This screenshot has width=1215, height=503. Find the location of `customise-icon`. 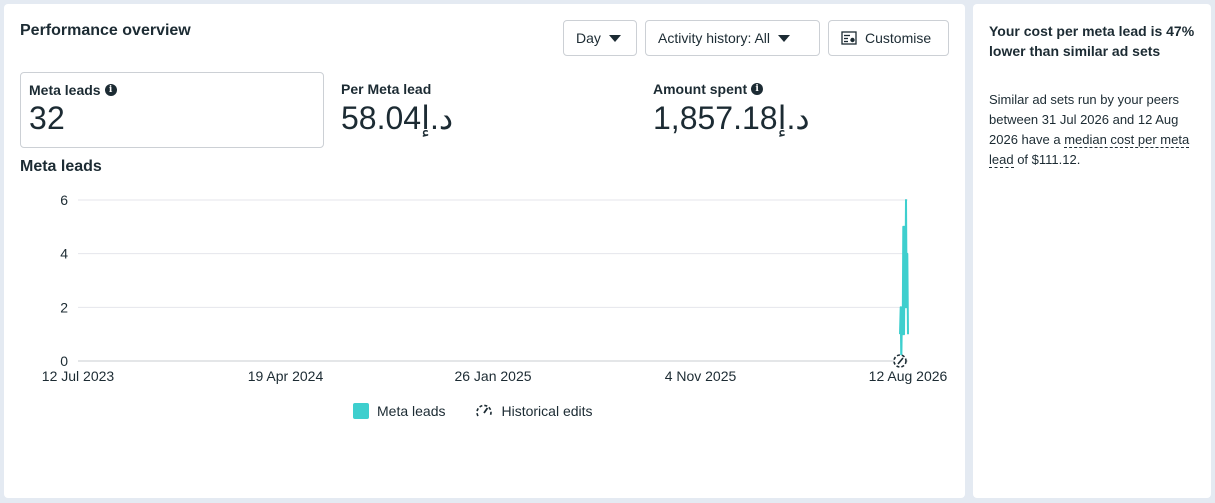

customise-icon is located at coordinates (849, 38).